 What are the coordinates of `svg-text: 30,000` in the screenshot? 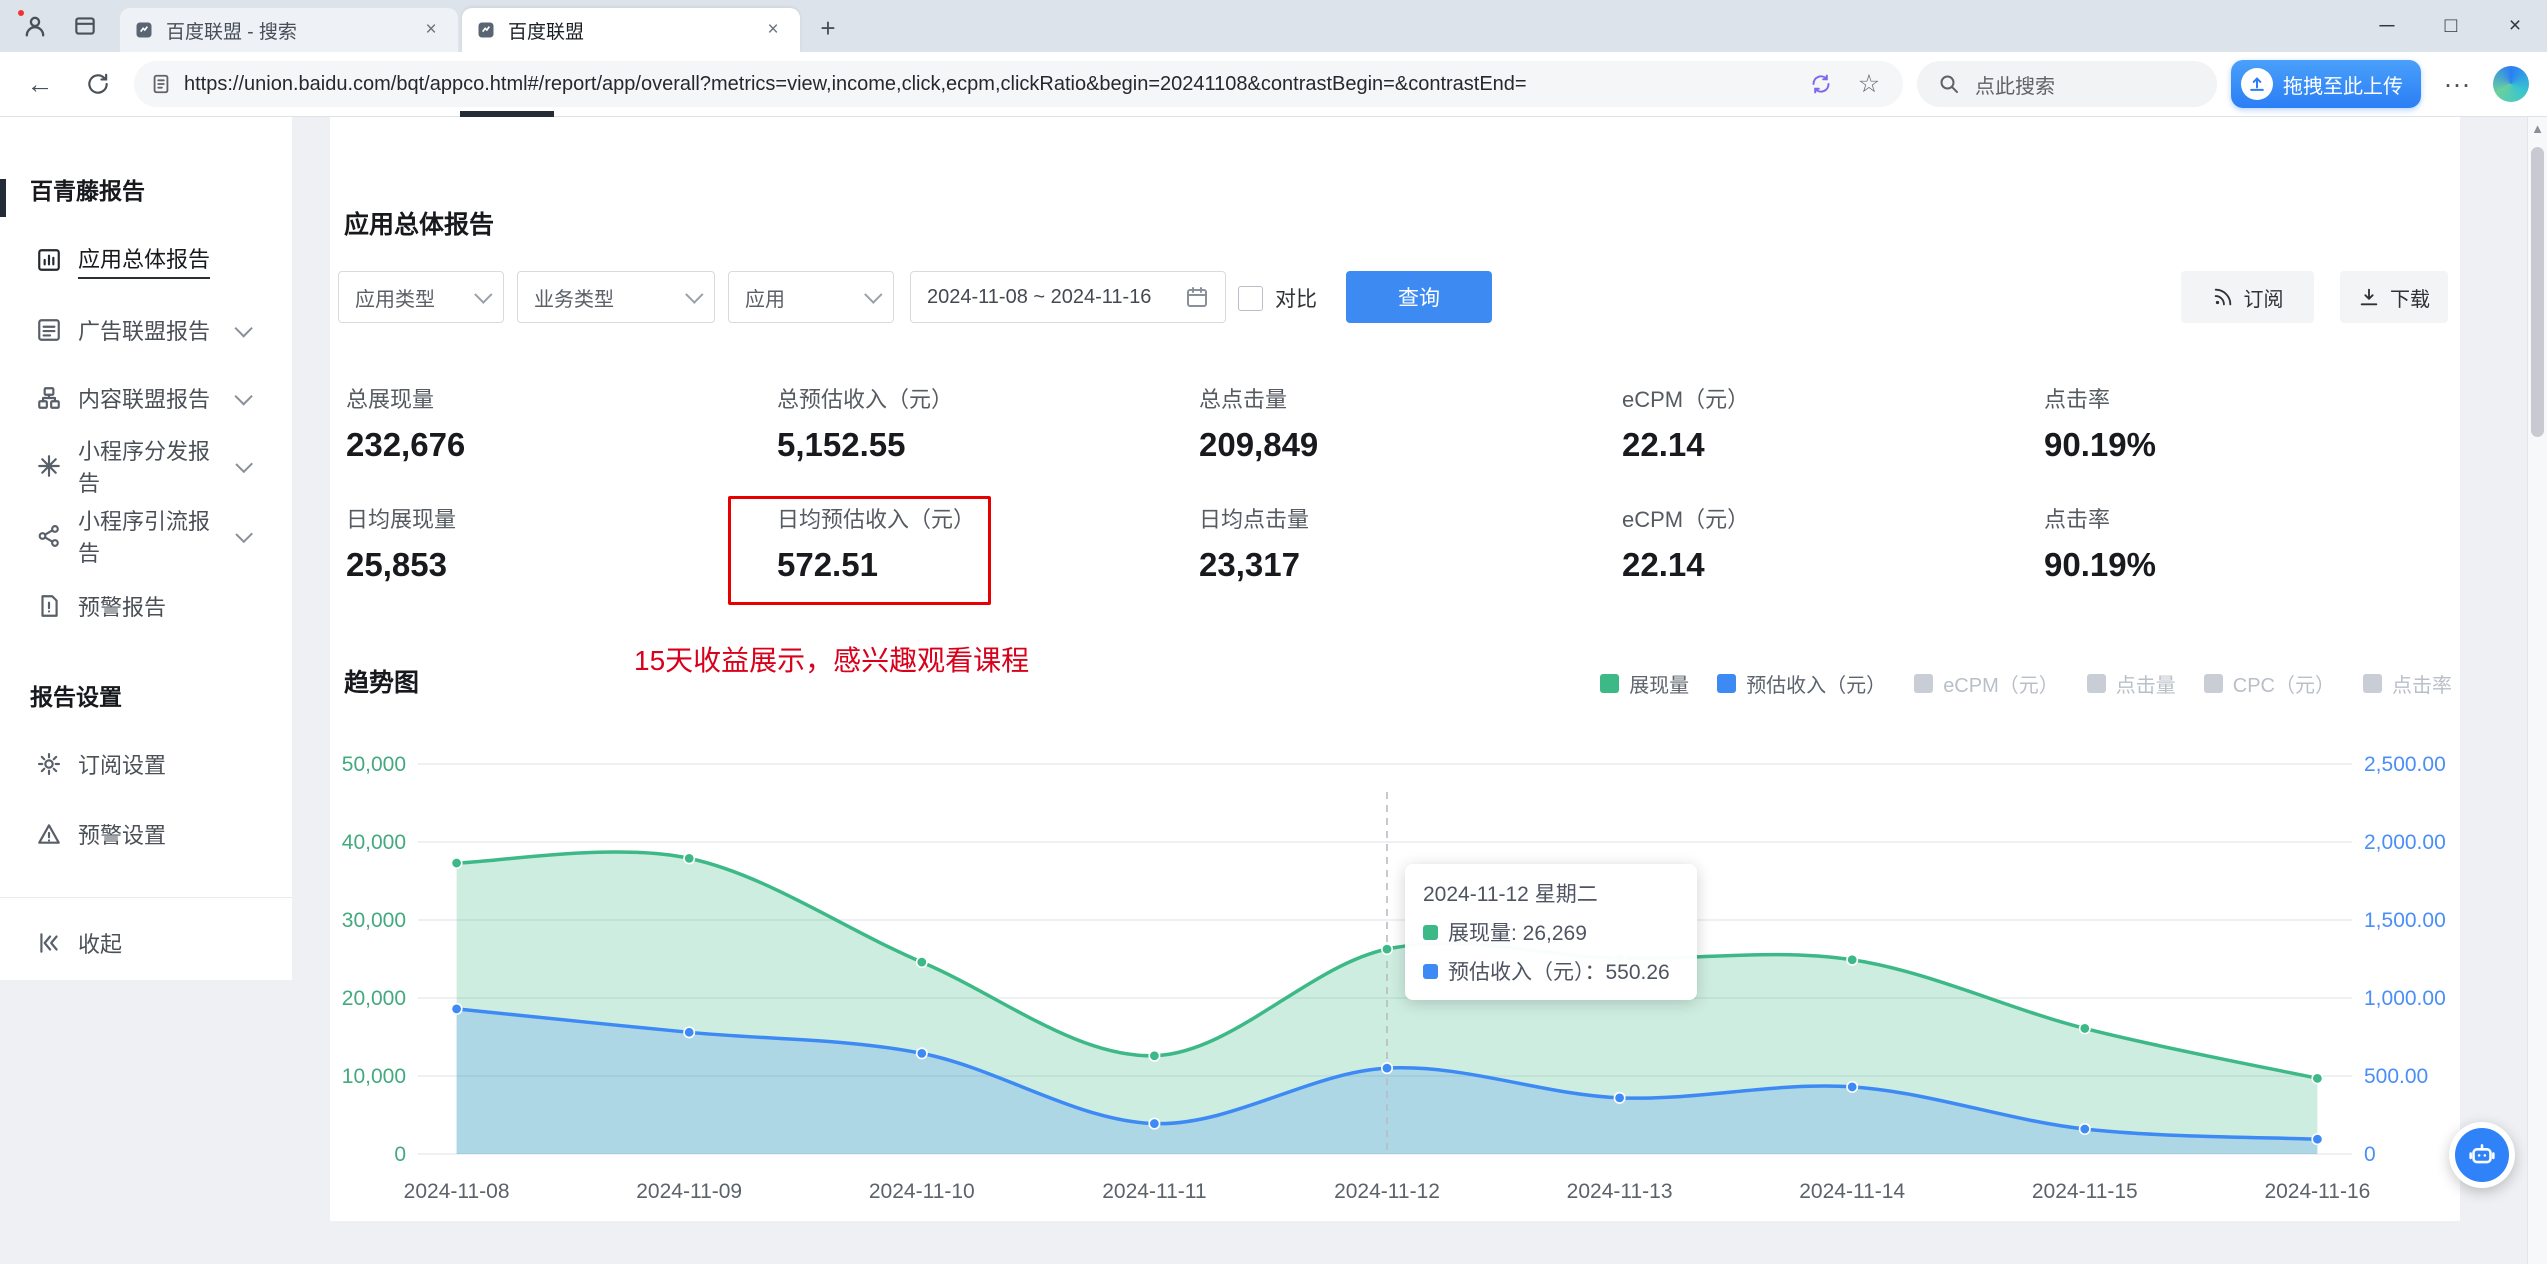 It's located at (374, 920).